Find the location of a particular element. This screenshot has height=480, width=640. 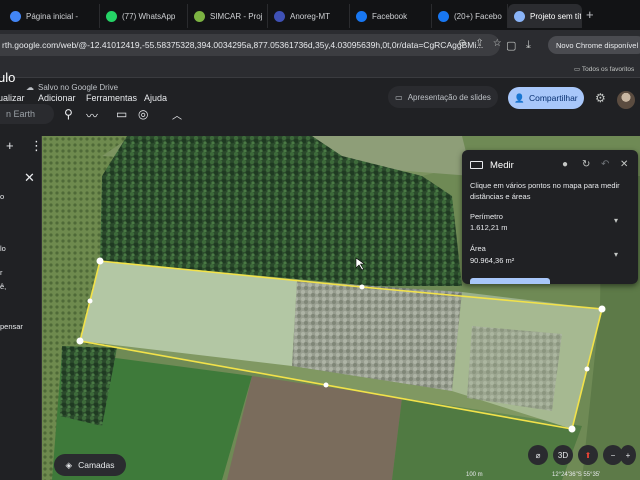

undo-icon: ↶ is located at coordinates (605, 164).